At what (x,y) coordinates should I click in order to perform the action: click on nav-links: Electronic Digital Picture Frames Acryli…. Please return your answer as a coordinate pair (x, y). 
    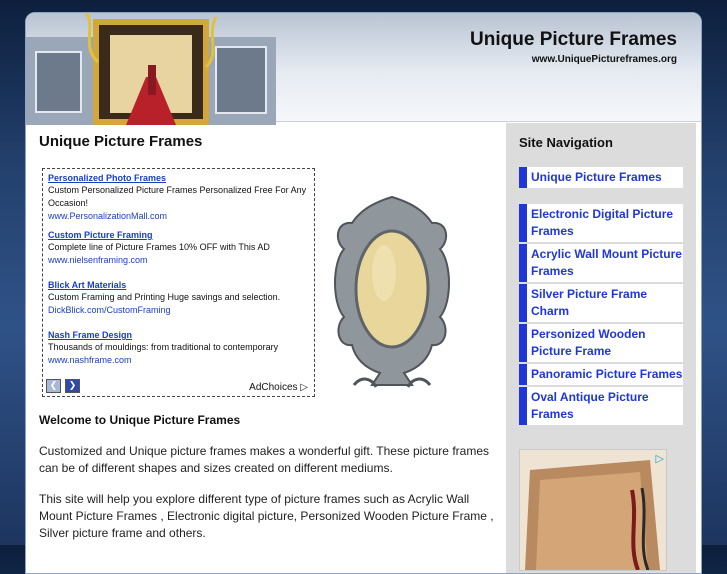
    Looking at the image, I should click on (601, 314).